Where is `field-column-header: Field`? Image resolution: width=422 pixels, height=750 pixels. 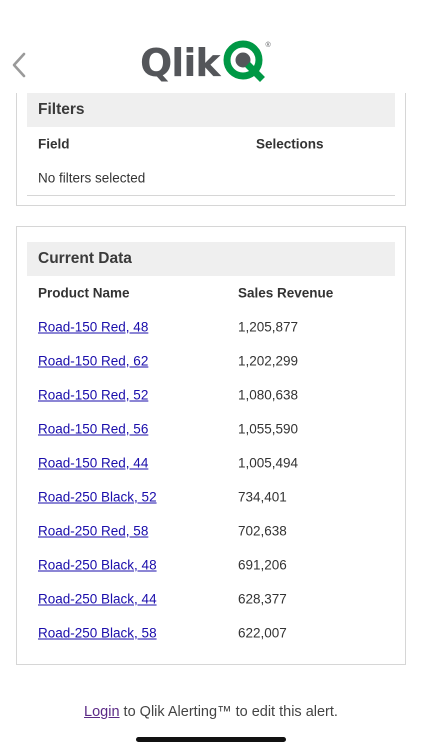
field-column-header: Field is located at coordinates (54, 144).